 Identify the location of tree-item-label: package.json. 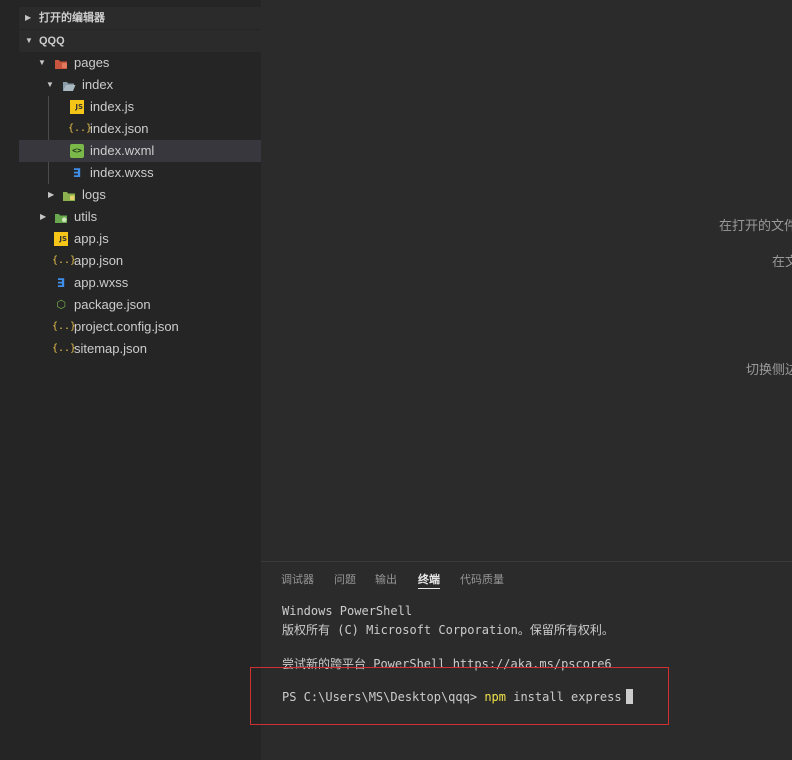
(112, 304).